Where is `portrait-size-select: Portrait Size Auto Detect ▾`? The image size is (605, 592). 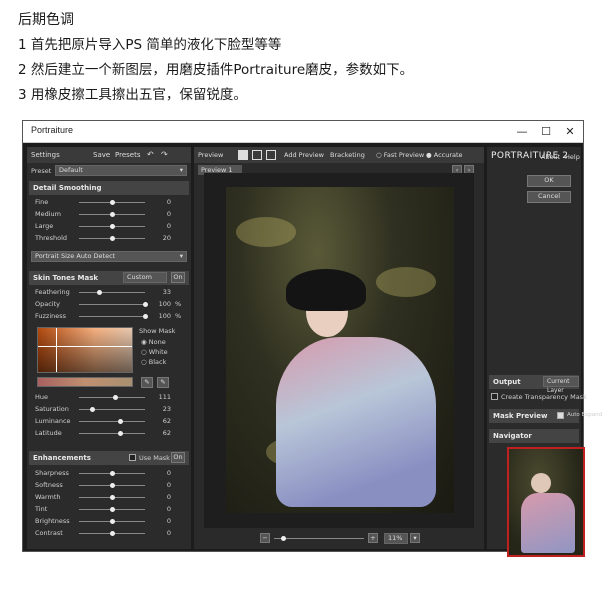 portrait-size-select: Portrait Size Auto Detect ▾ is located at coordinates (109, 256).